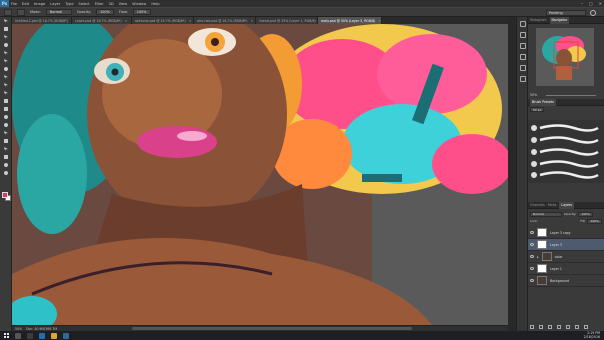 The height and width of the screenshot is (340, 604). Describe the element at coordinates (6, 77) in the screenshot. I see `brush-tool-icon` at that location.